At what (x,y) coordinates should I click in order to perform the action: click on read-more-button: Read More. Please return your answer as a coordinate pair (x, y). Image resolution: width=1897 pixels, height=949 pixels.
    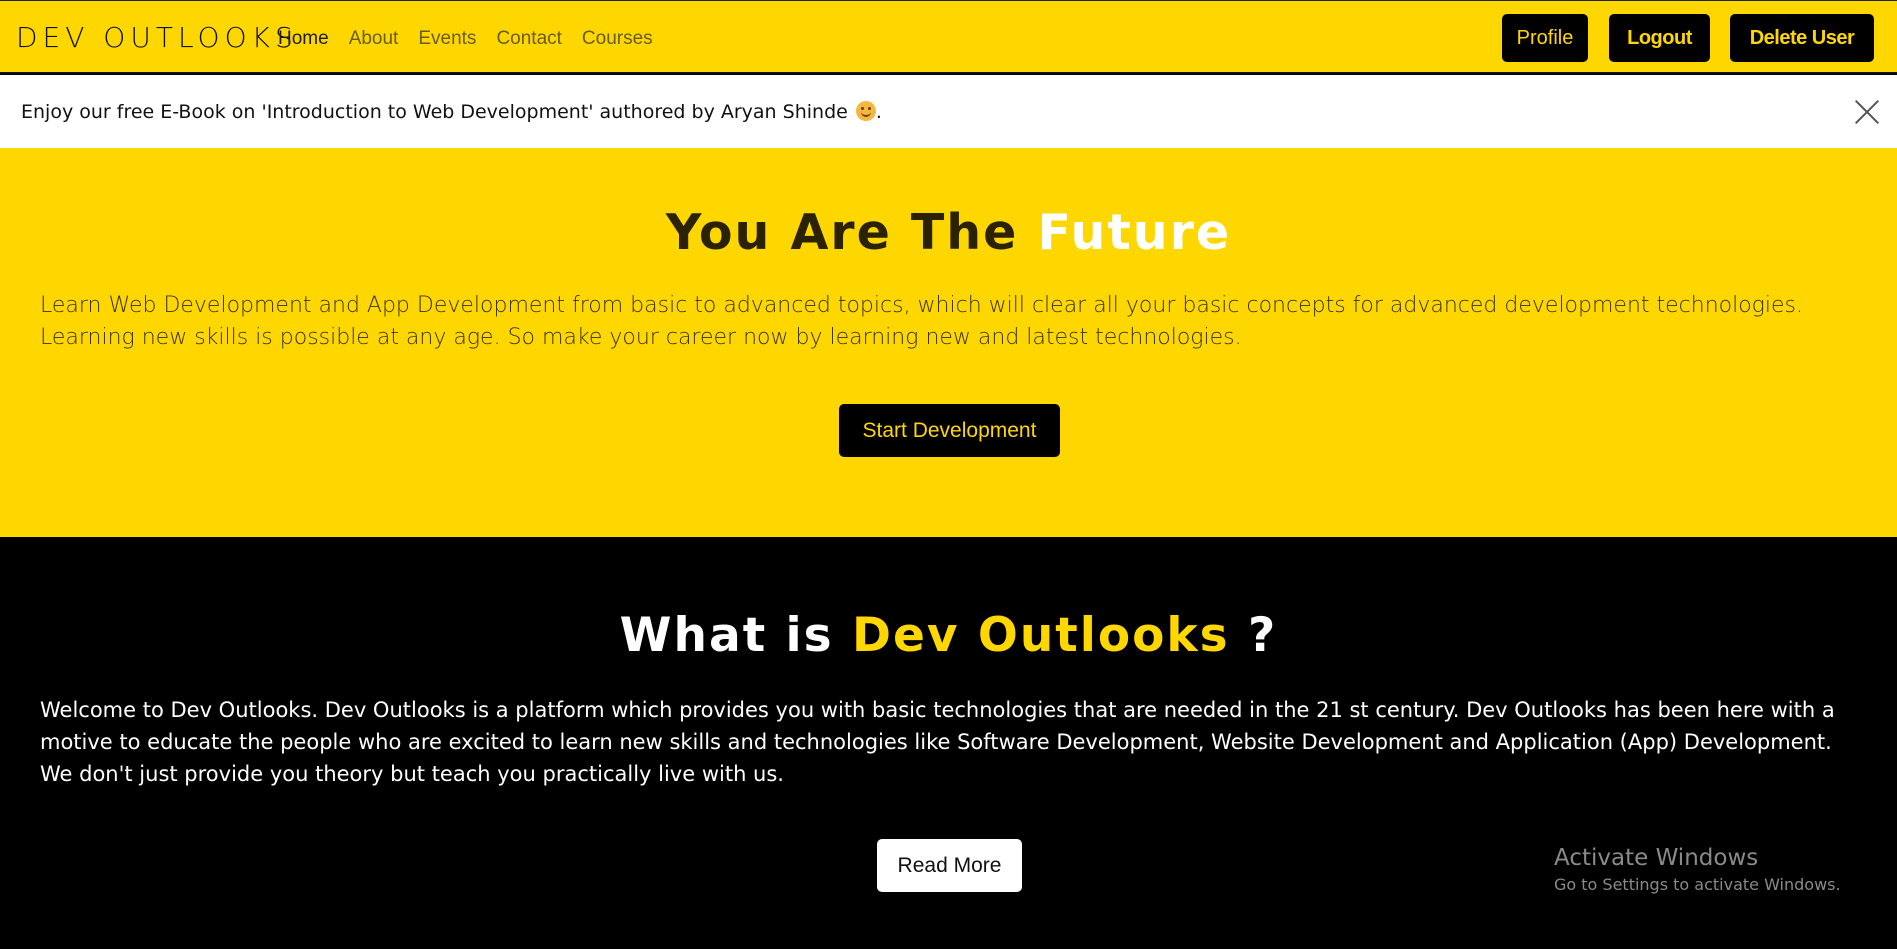
    Looking at the image, I should click on (949, 865).